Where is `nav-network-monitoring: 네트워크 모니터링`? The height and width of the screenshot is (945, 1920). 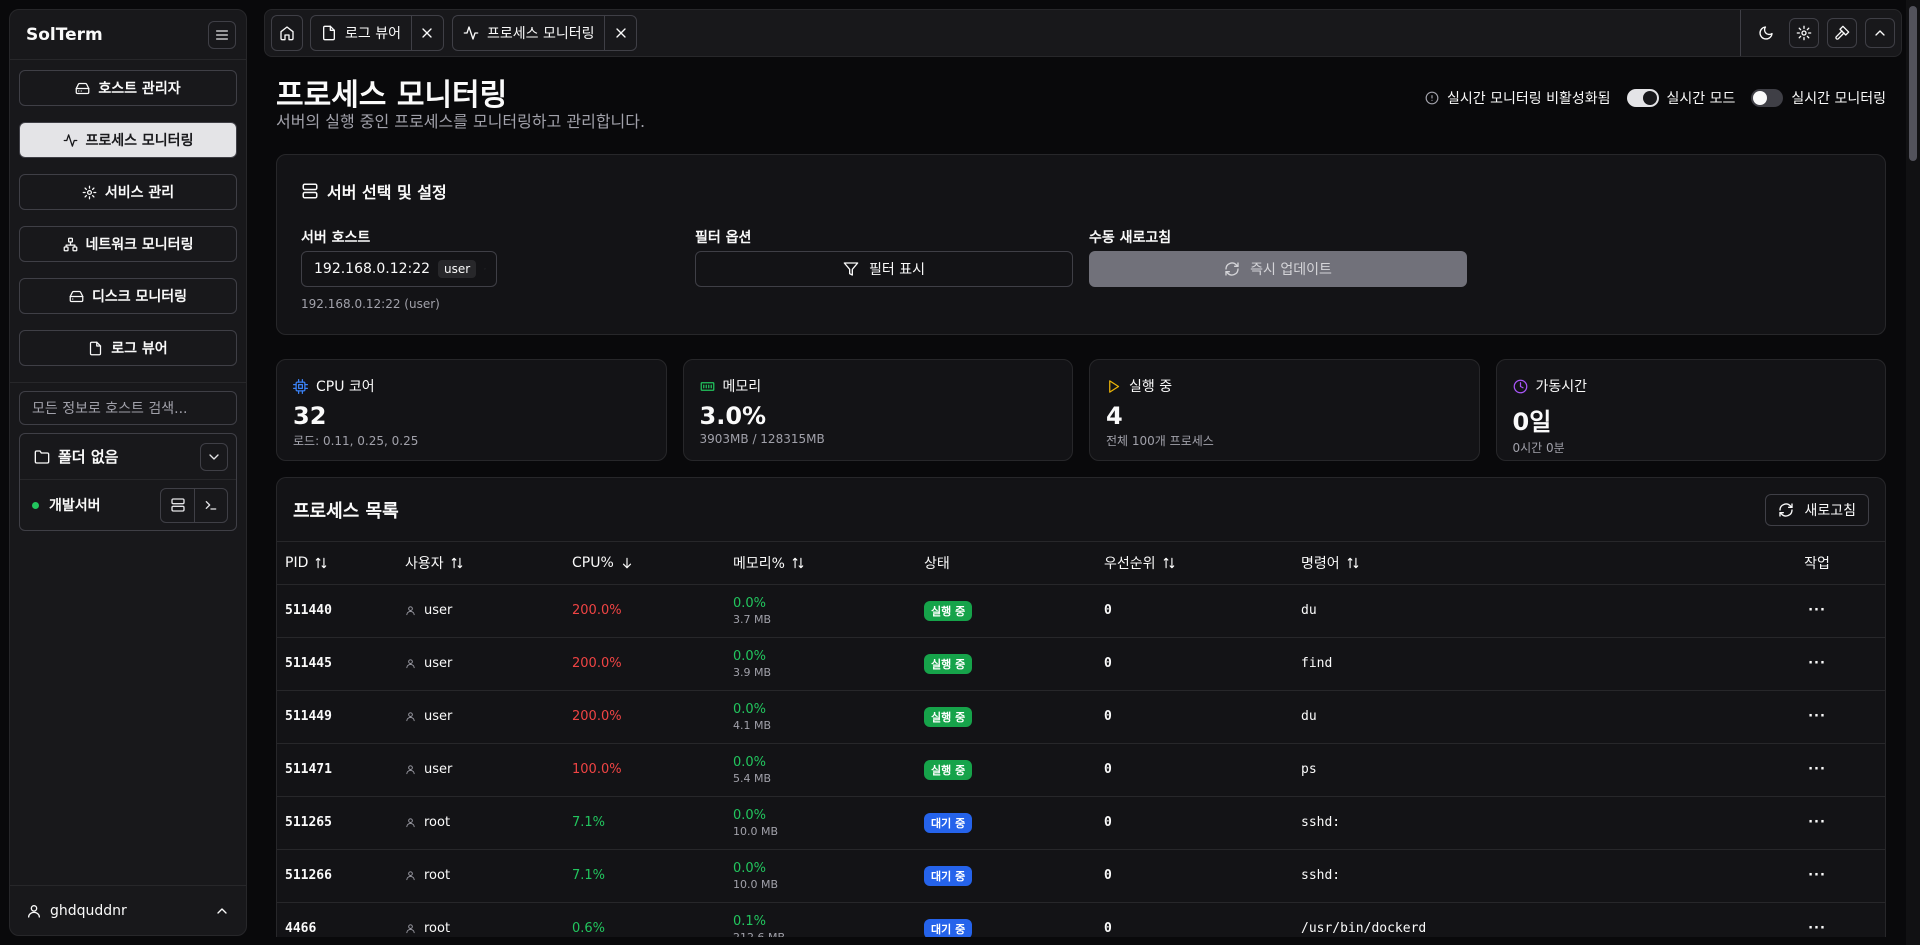 nav-network-monitoring: 네트워크 모니터링 is located at coordinates (128, 244).